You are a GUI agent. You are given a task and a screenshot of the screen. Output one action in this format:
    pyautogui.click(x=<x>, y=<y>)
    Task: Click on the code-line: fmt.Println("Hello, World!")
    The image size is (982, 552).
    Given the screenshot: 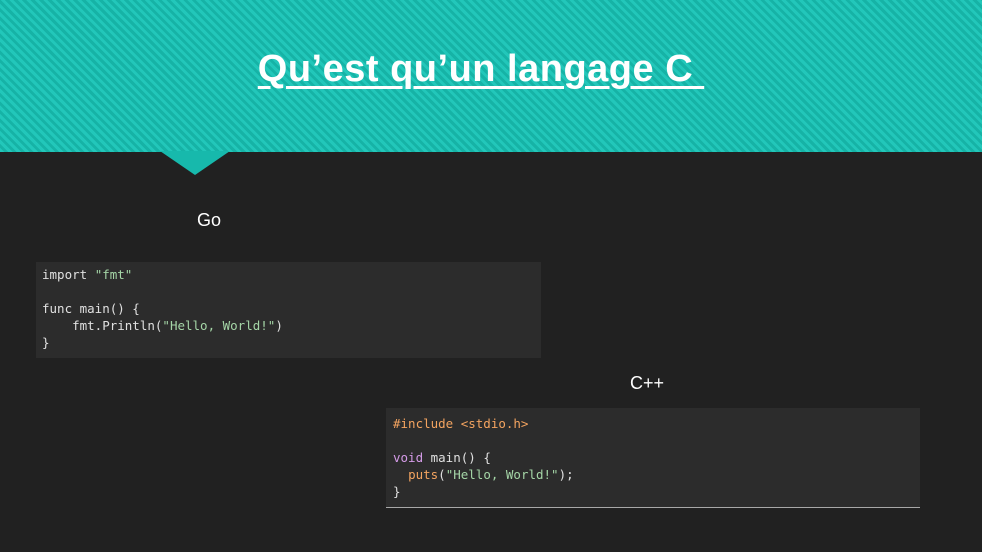 What is the action you would take?
    pyautogui.click(x=291, y=325)
    